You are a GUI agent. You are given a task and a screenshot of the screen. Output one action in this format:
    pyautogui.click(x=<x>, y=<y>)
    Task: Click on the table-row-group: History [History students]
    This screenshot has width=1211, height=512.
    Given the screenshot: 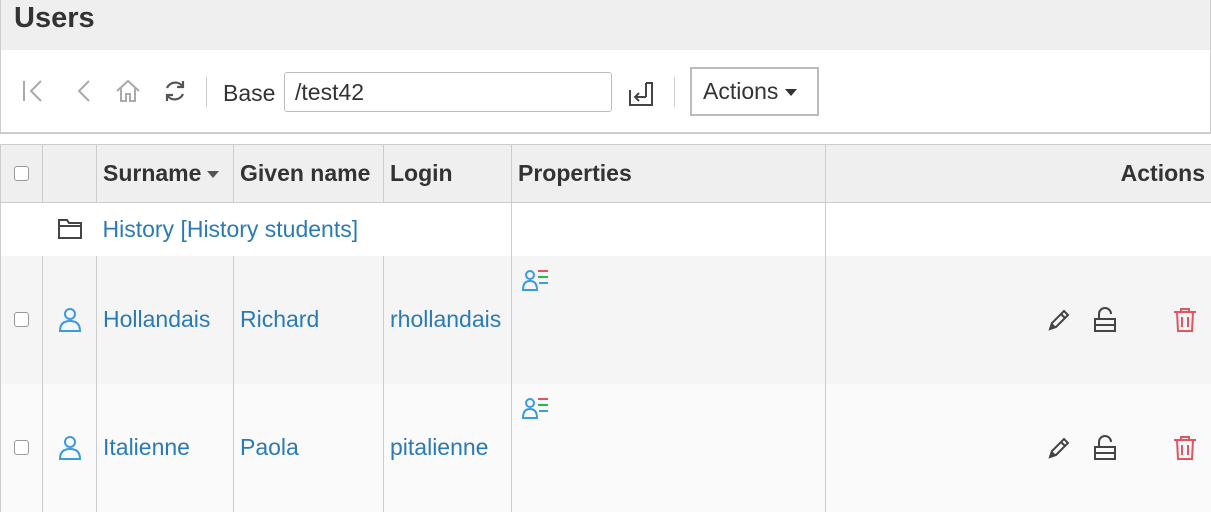 What is the action you would take?
    pyautogui.click(x=606, y=229)
    